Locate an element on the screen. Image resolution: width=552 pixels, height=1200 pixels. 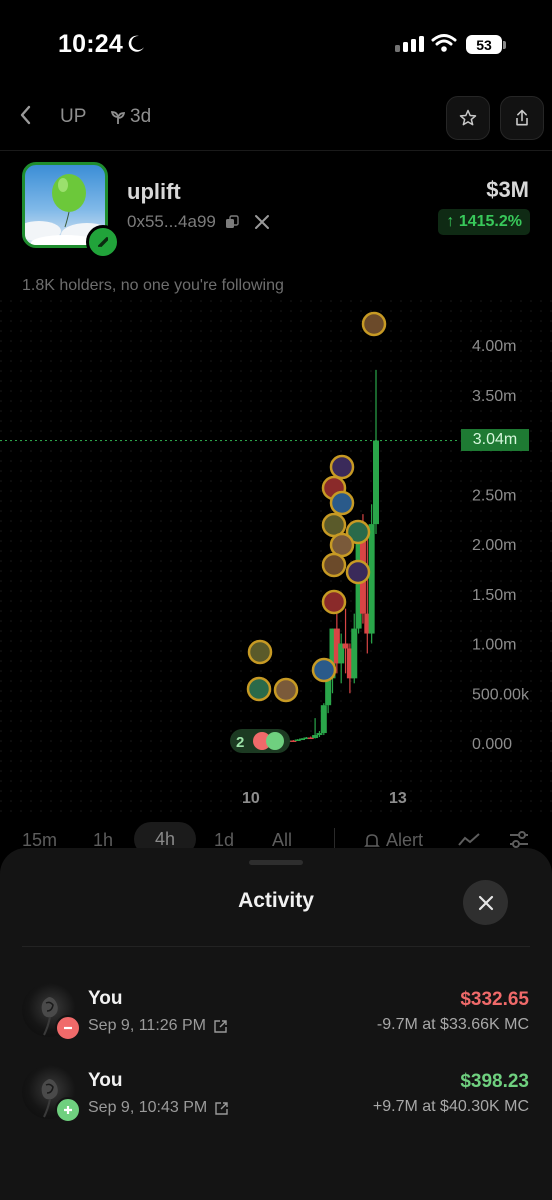
share-button is located at coordinates (522, 118).